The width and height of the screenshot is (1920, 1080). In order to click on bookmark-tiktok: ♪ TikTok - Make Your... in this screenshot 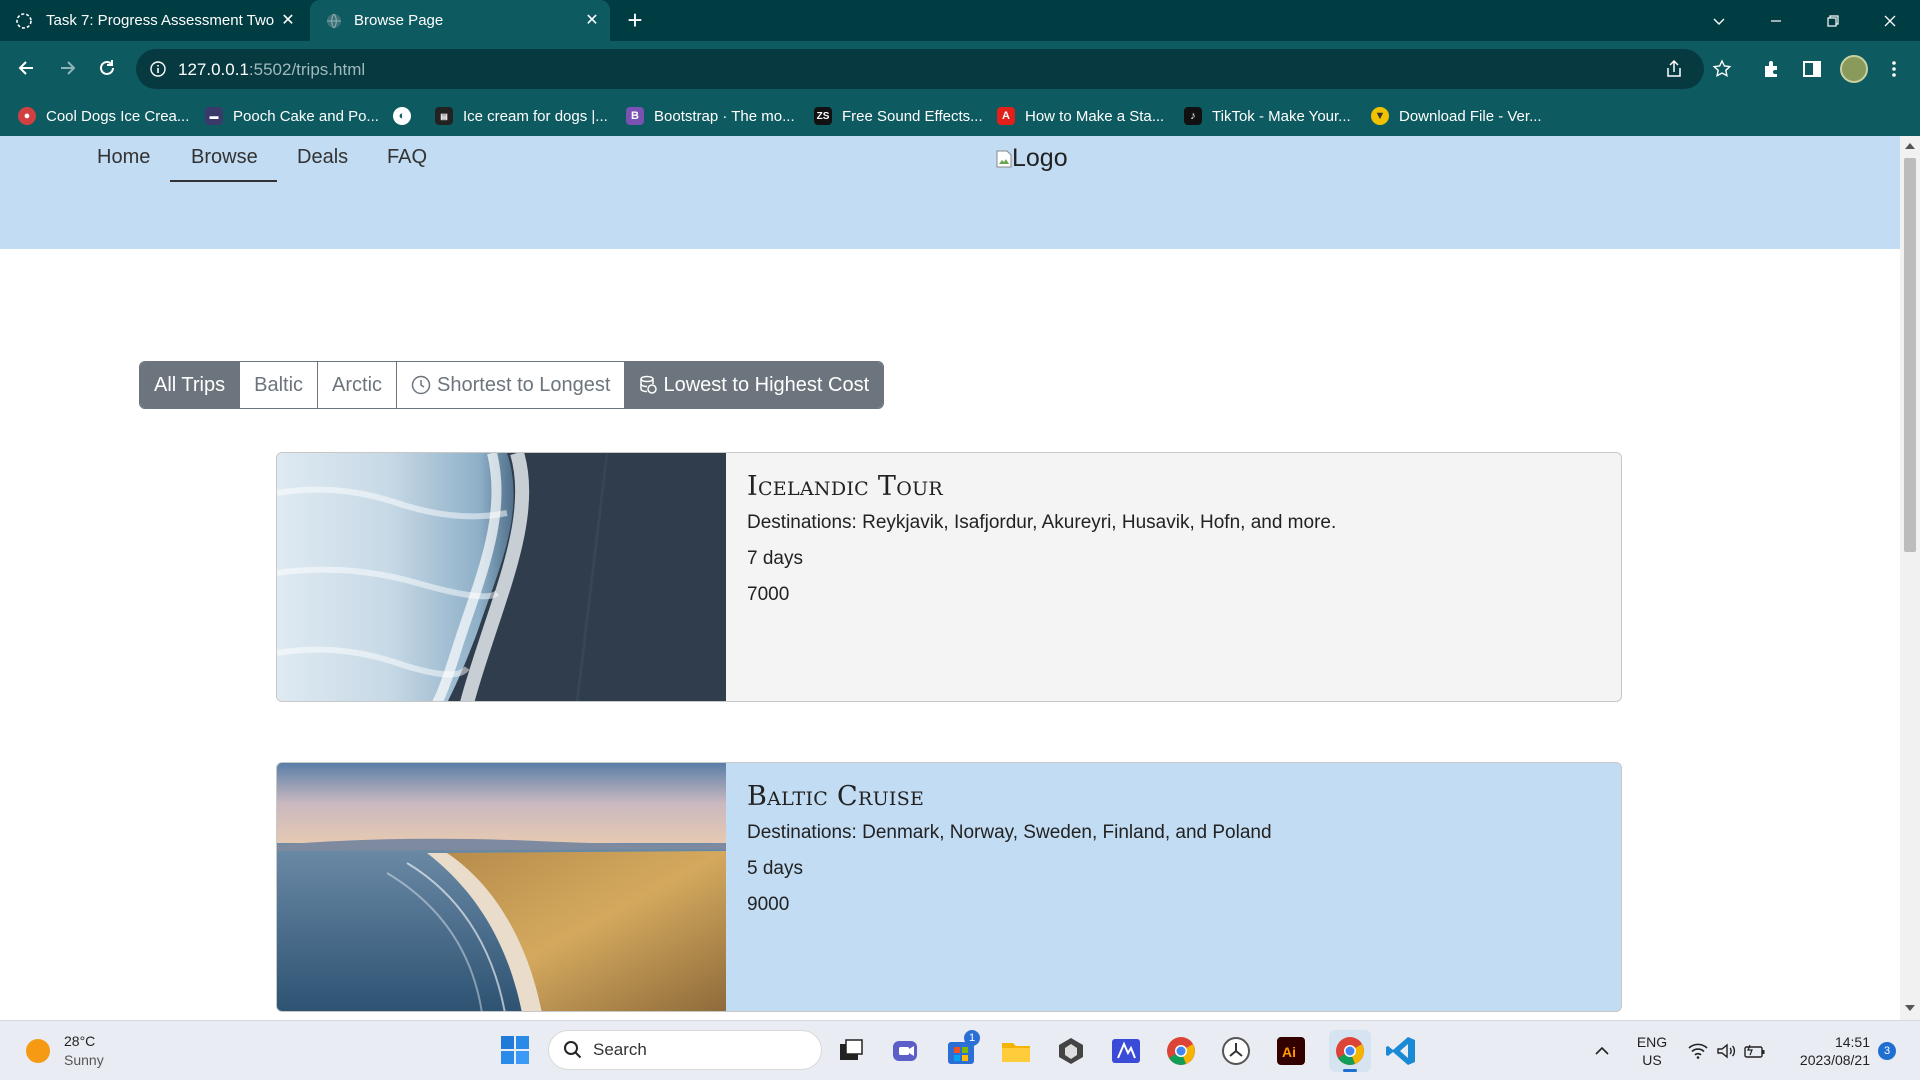, I will do `click(1267, 116)`.